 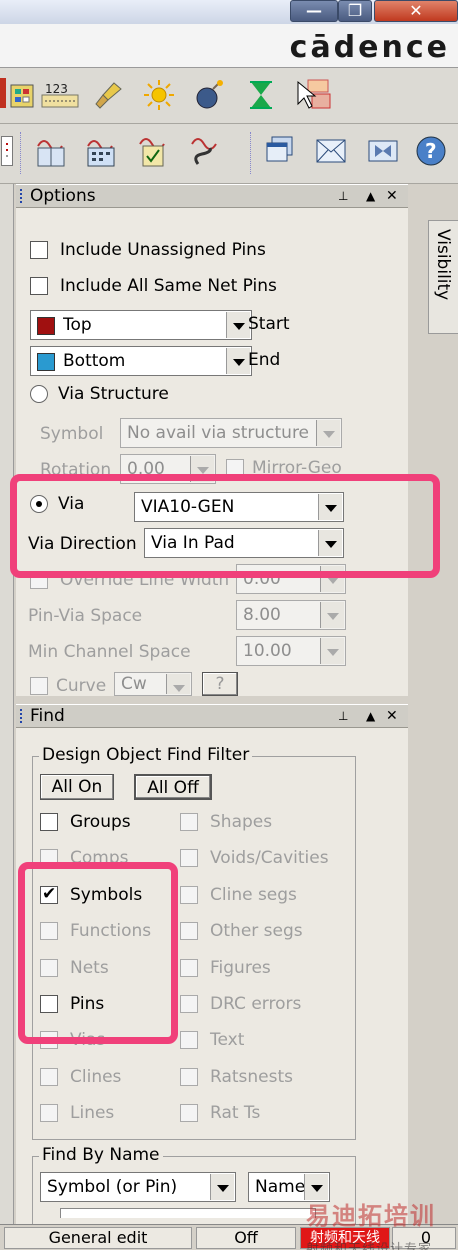 I want to click on find-filter-lines: Lines, so click(x=77, y=1113).